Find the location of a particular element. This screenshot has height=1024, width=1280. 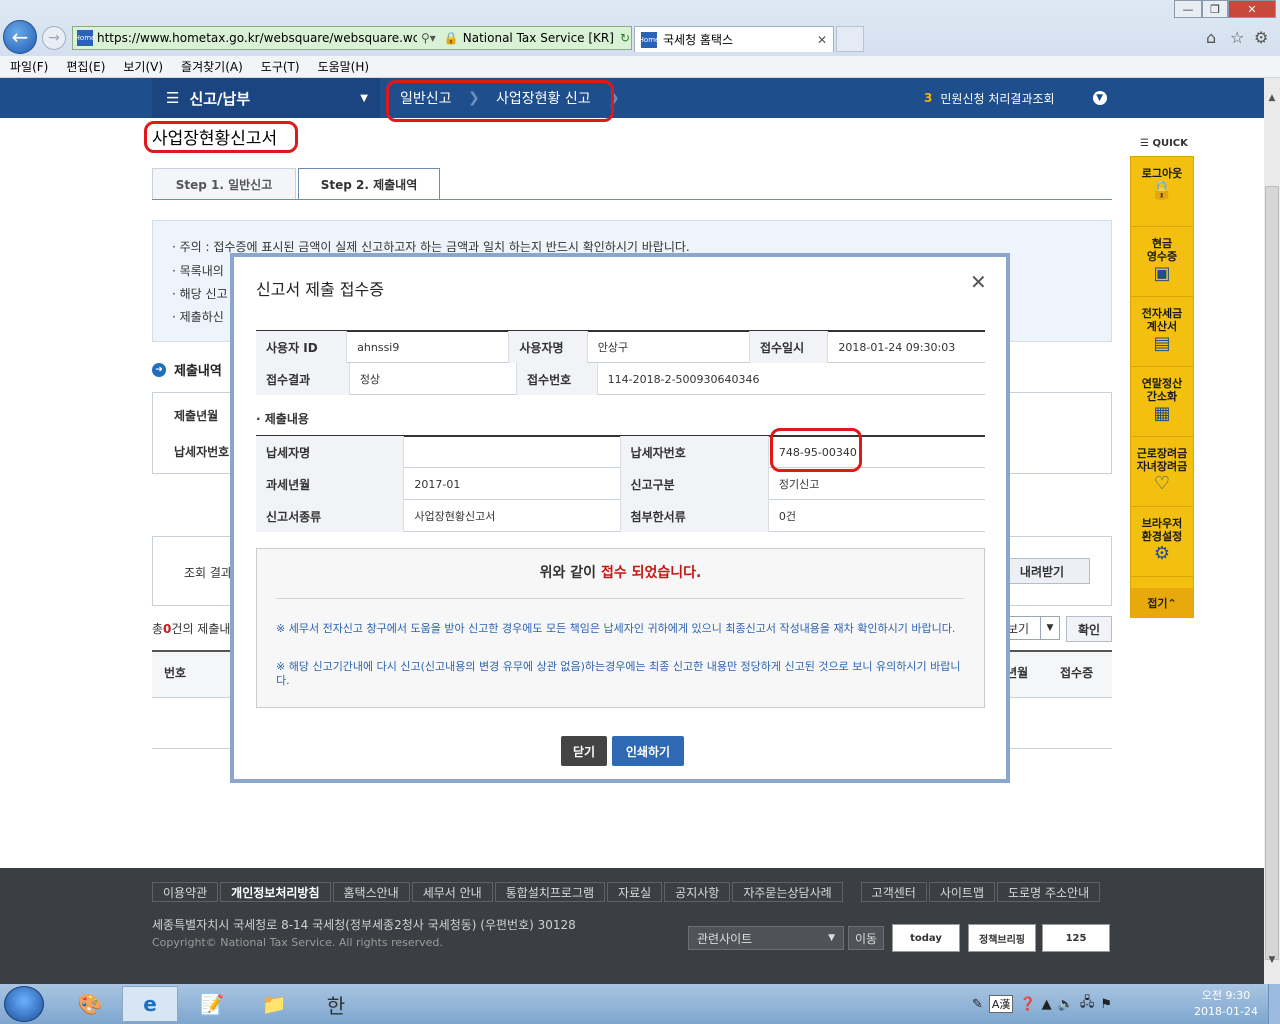

flag-icon: ⚑ is located at coordinates (1106, 1004).